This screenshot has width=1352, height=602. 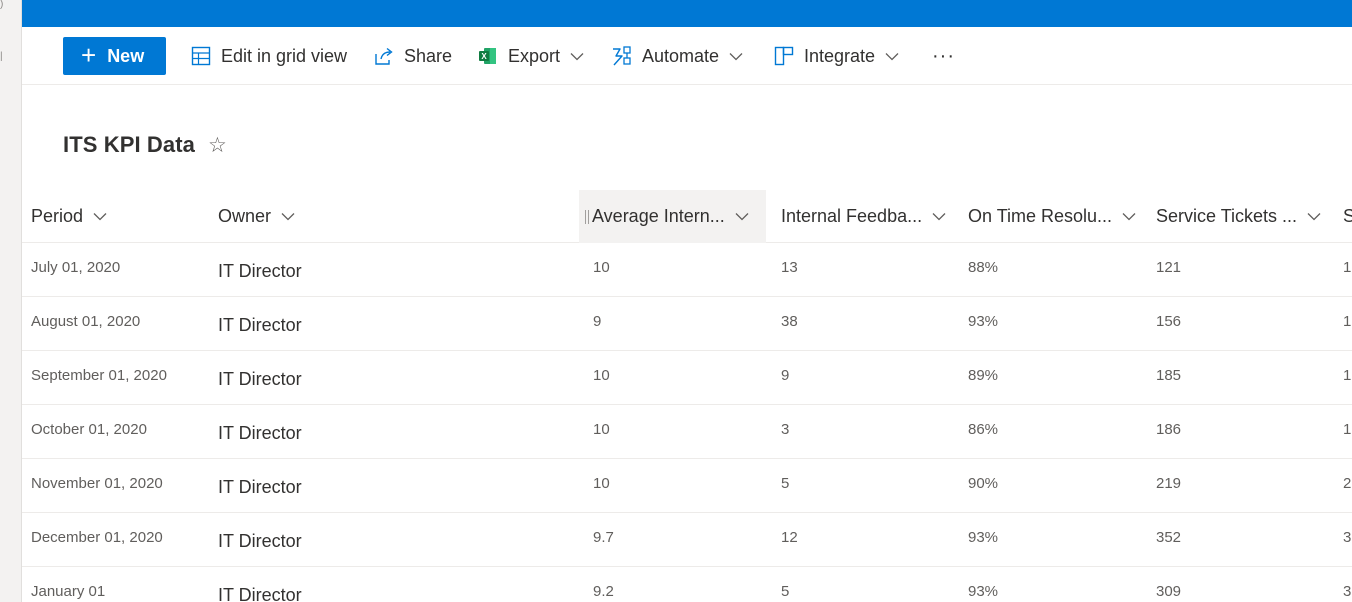 I want to click on integrate-icon, so click(x=784, y=56).